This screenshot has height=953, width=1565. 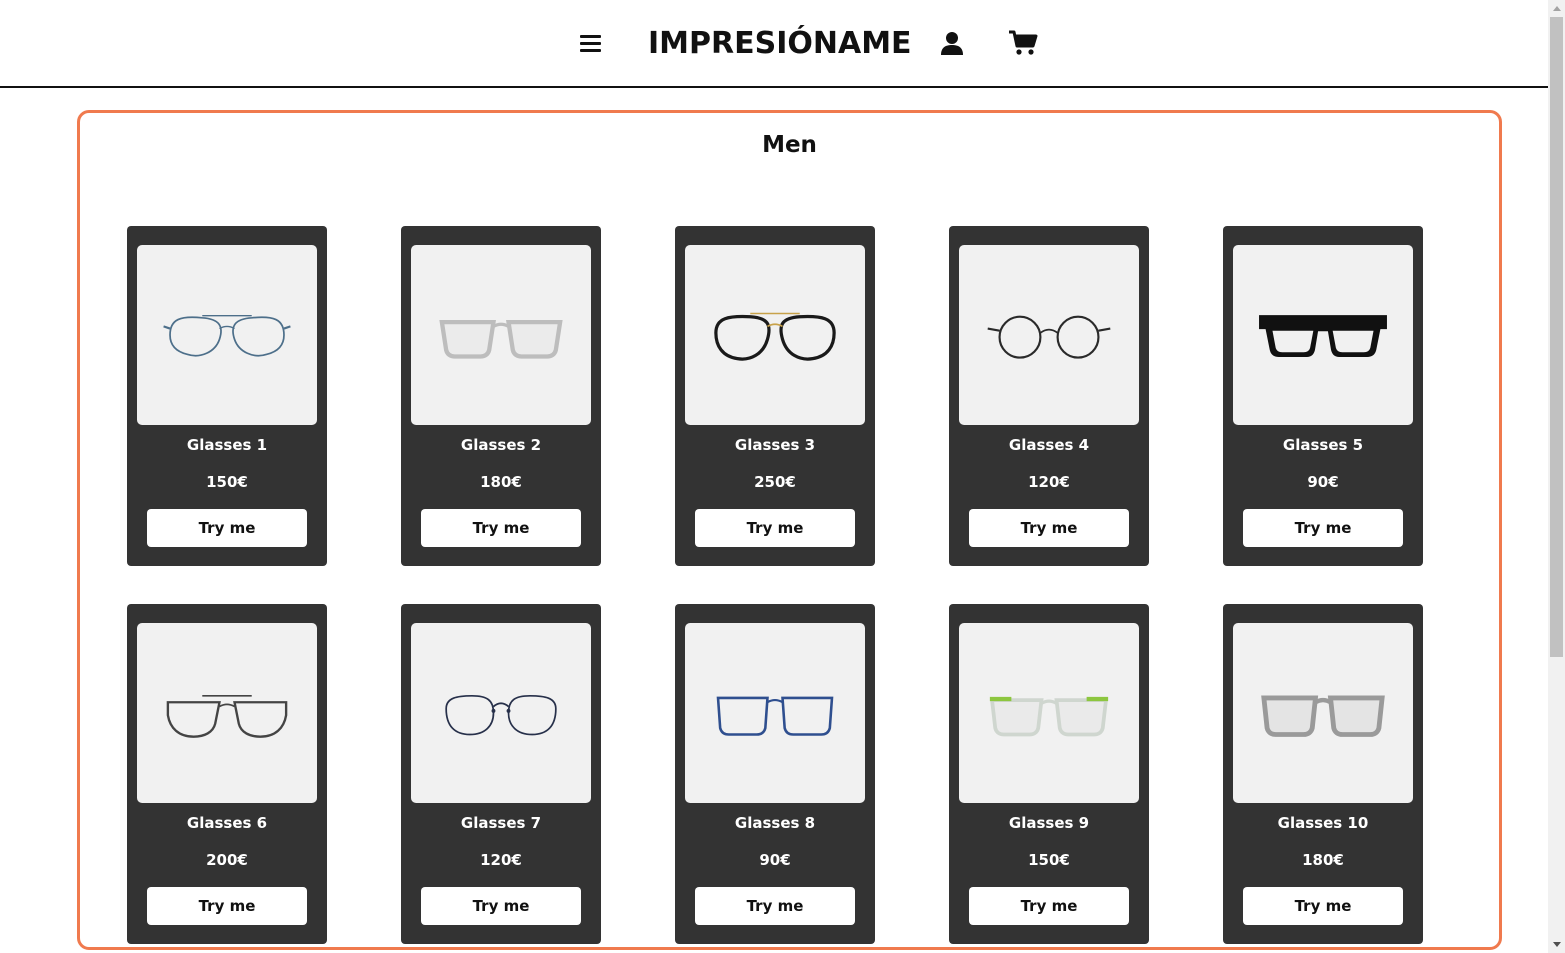 What do you see at coordinates (1556, 8) in the screenshot?
I see `scroll-up-arrow-icon` at bounding box center [1556, 8].